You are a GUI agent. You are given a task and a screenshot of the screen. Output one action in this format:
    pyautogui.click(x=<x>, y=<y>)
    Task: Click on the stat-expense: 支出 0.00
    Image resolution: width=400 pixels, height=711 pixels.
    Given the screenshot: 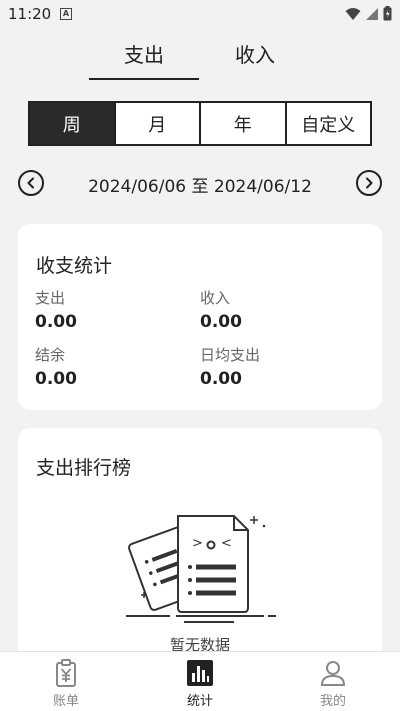 What is the action you would take?
    pyautogui.click(x=110, y=309)
    